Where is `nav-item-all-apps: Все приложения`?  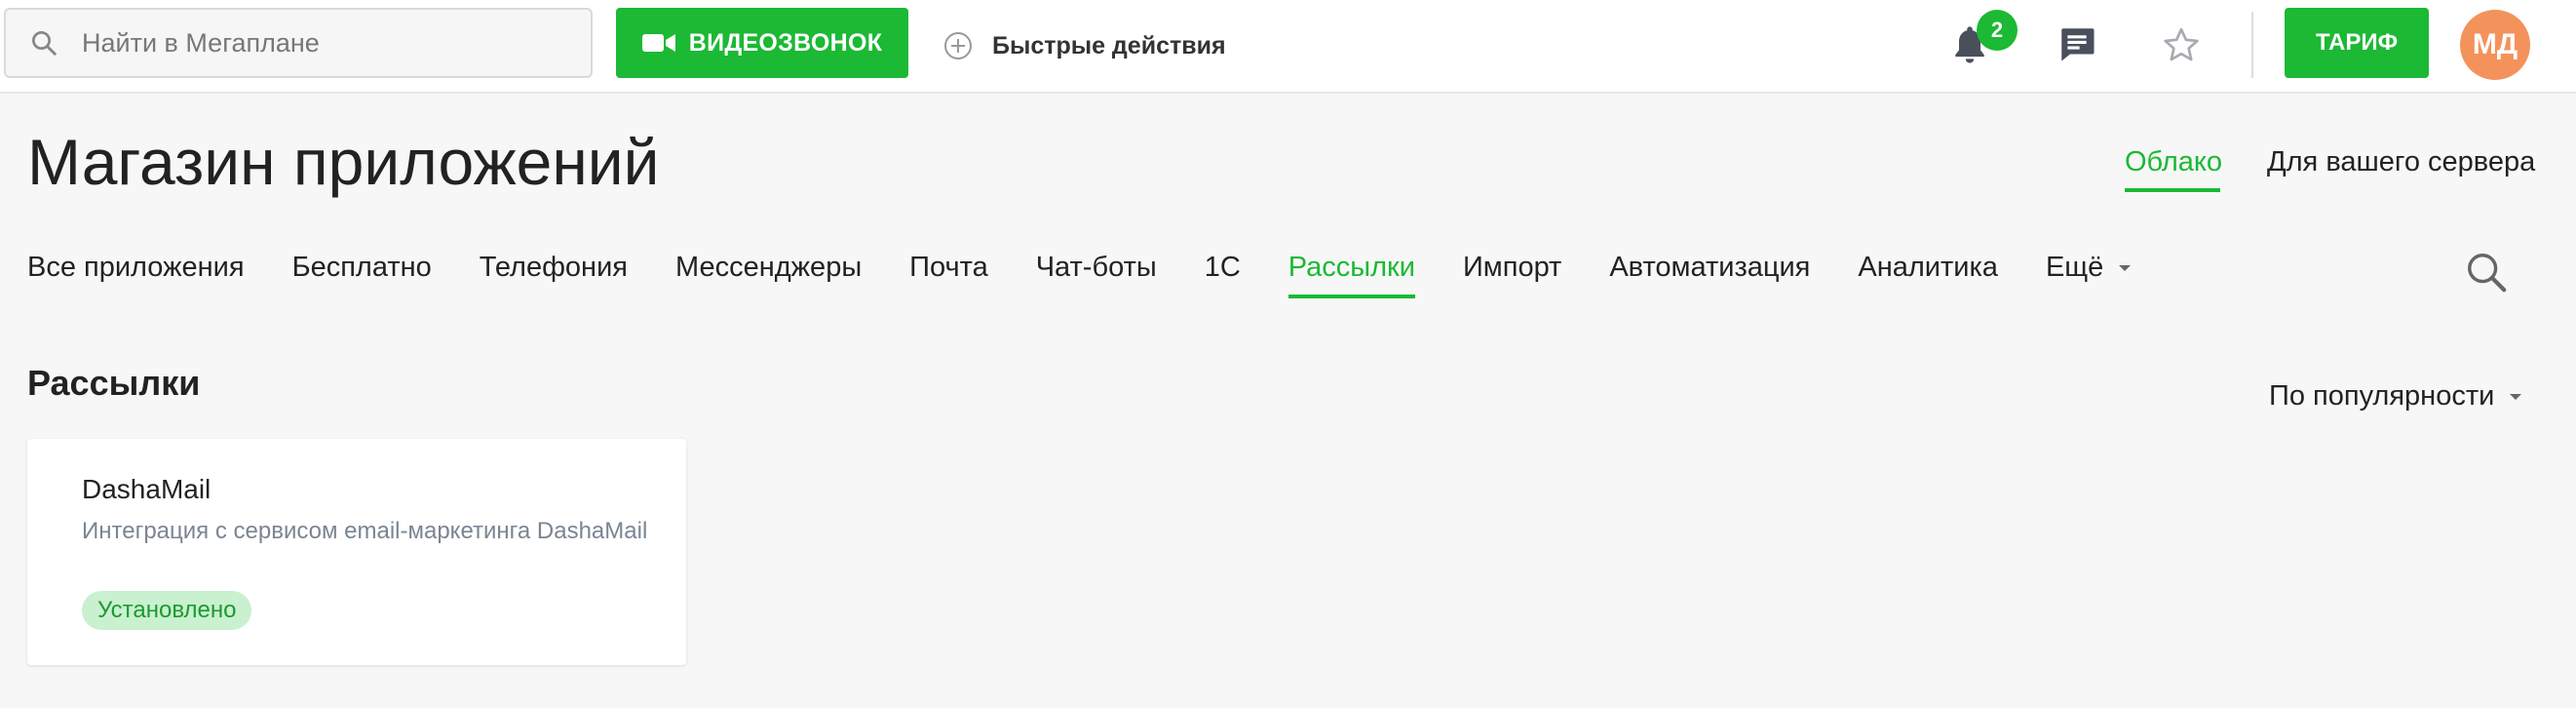
nav-item-all-apps: Все приложения is located at coordinates (136, 268).